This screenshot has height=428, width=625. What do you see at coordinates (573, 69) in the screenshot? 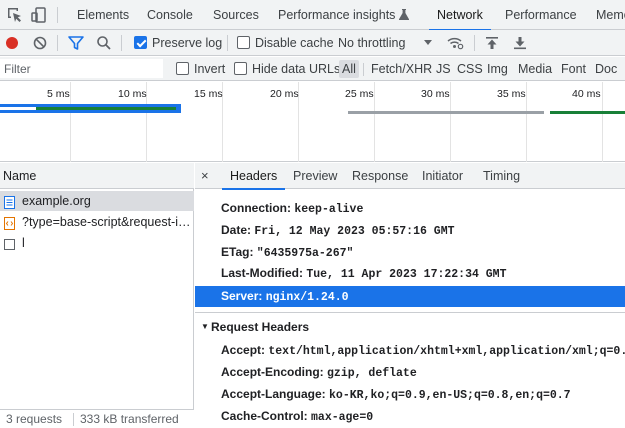
I see `filter-type-font: Font` at bounding box center [573, 69].